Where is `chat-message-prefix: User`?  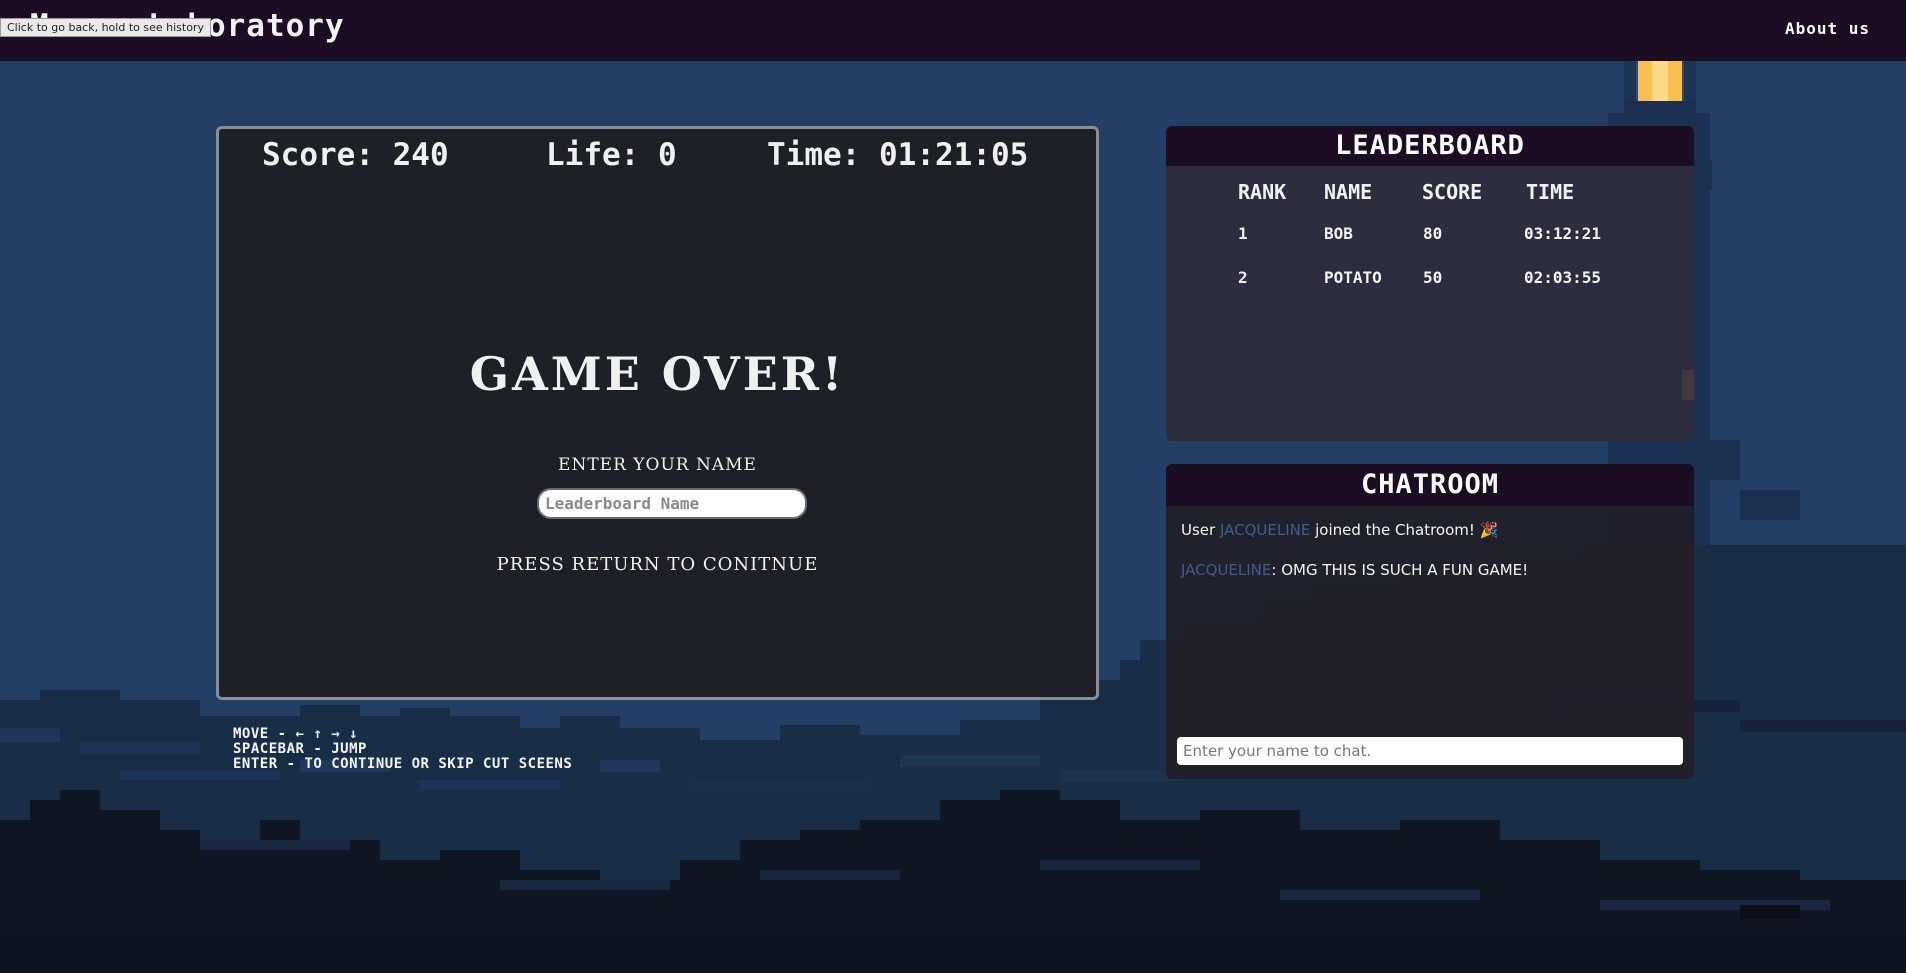 chat-message-prefix: User is located at coordinates (1200, 530).